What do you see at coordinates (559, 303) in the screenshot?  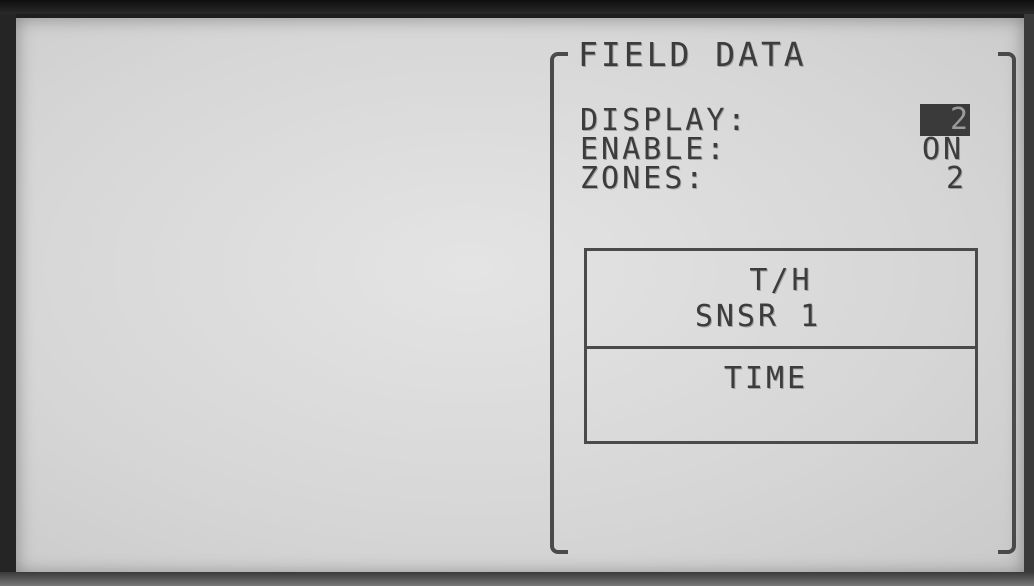 I see `left-bracket-frame` at bounding box center [559, 303].